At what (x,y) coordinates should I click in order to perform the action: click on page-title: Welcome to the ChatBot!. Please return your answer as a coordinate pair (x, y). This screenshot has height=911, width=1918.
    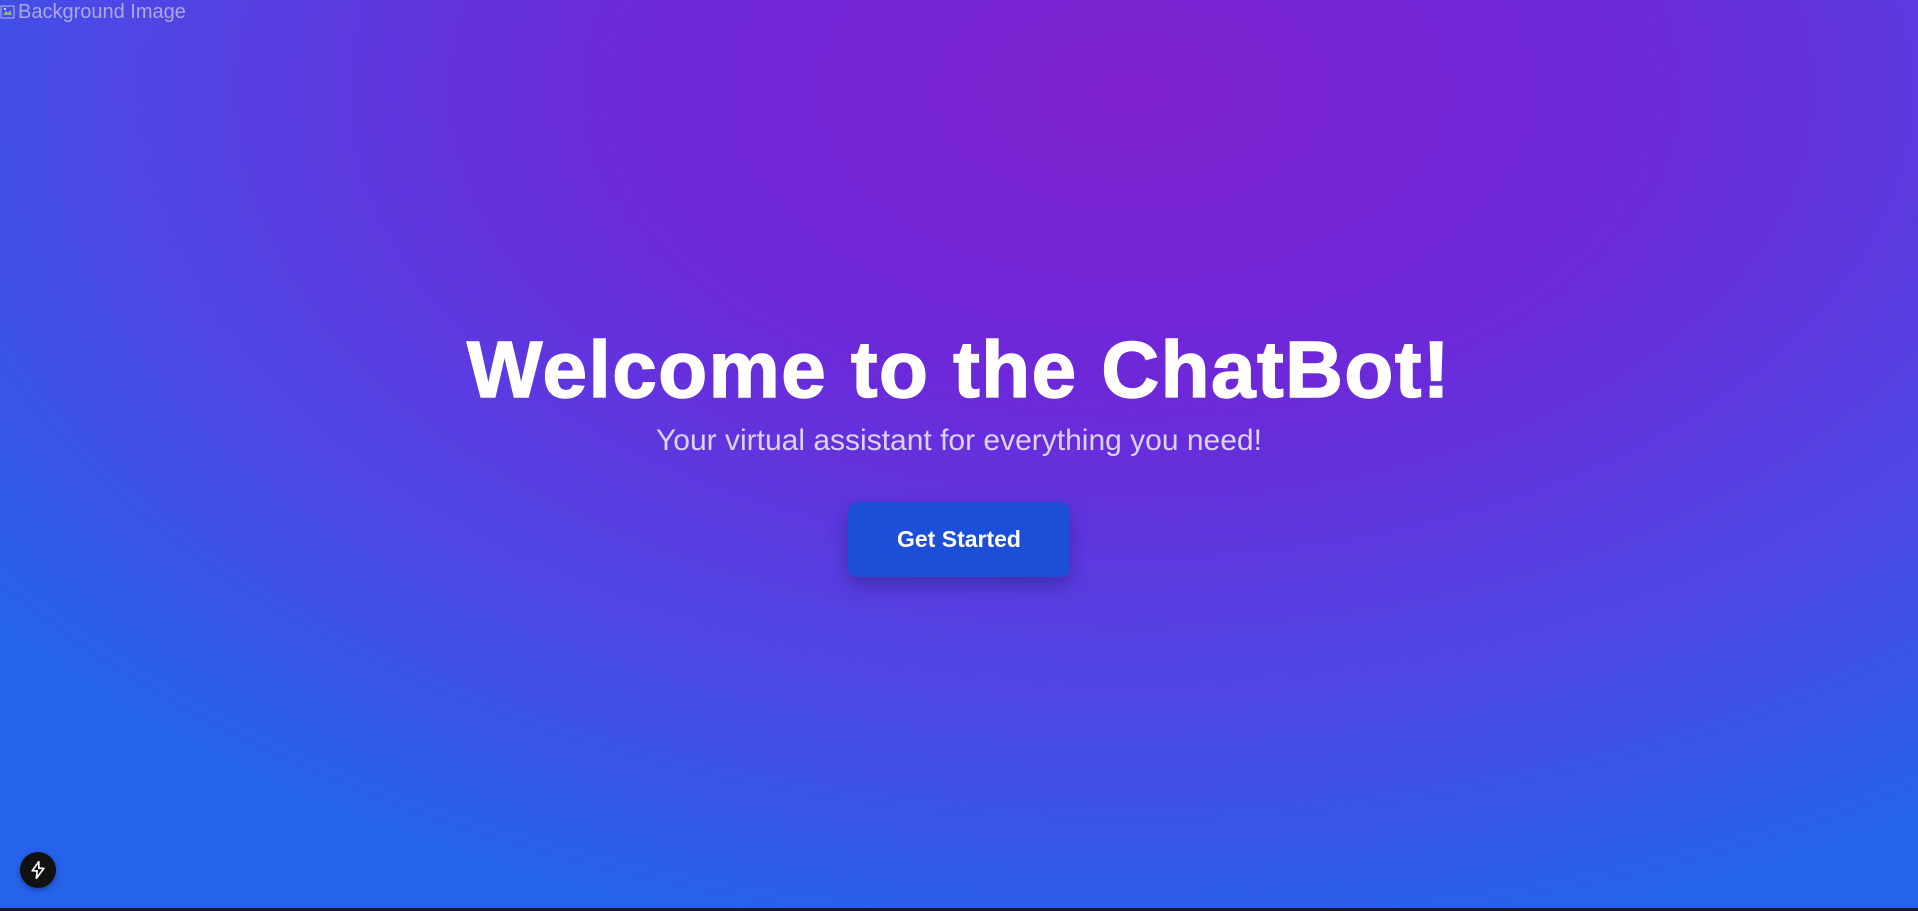
    Looking at the image, I should click on (959, 369).